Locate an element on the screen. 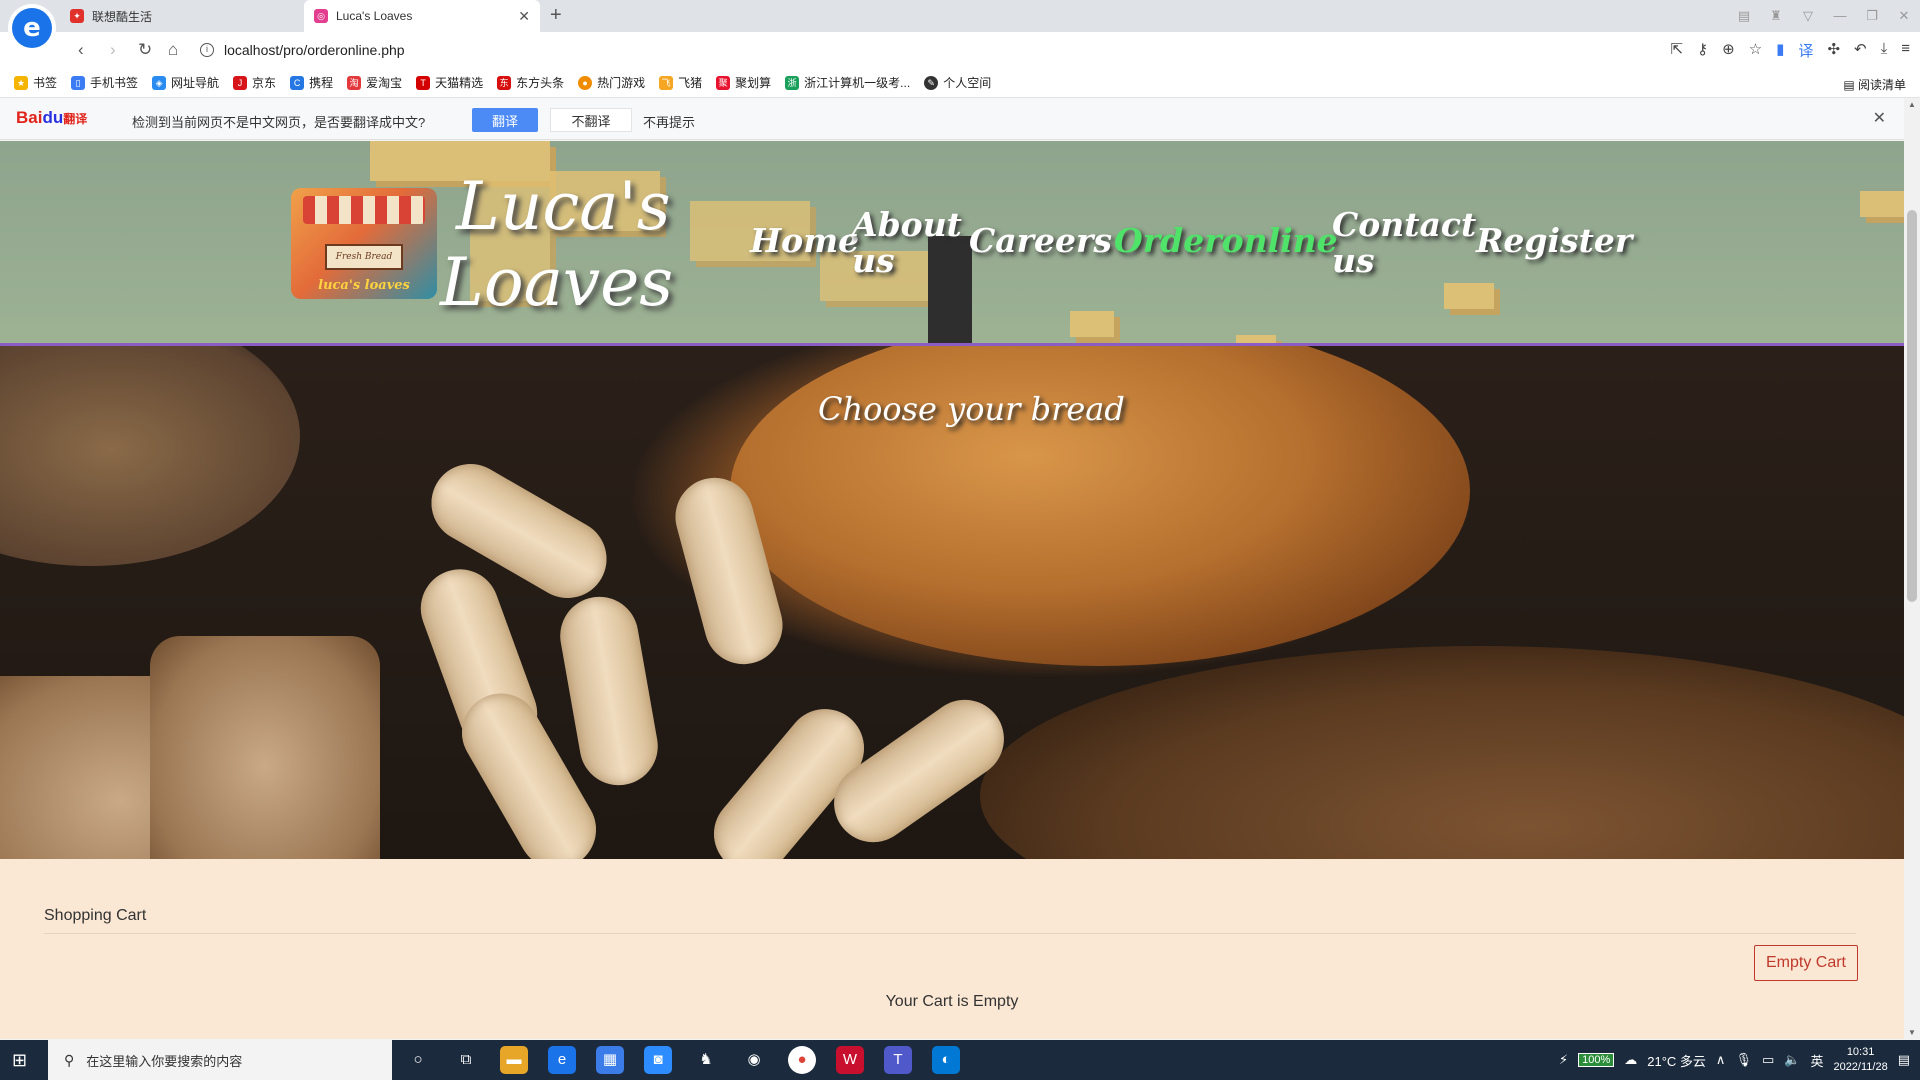  bookmark-label: 个人空间 is located at coordinates (967, 83).